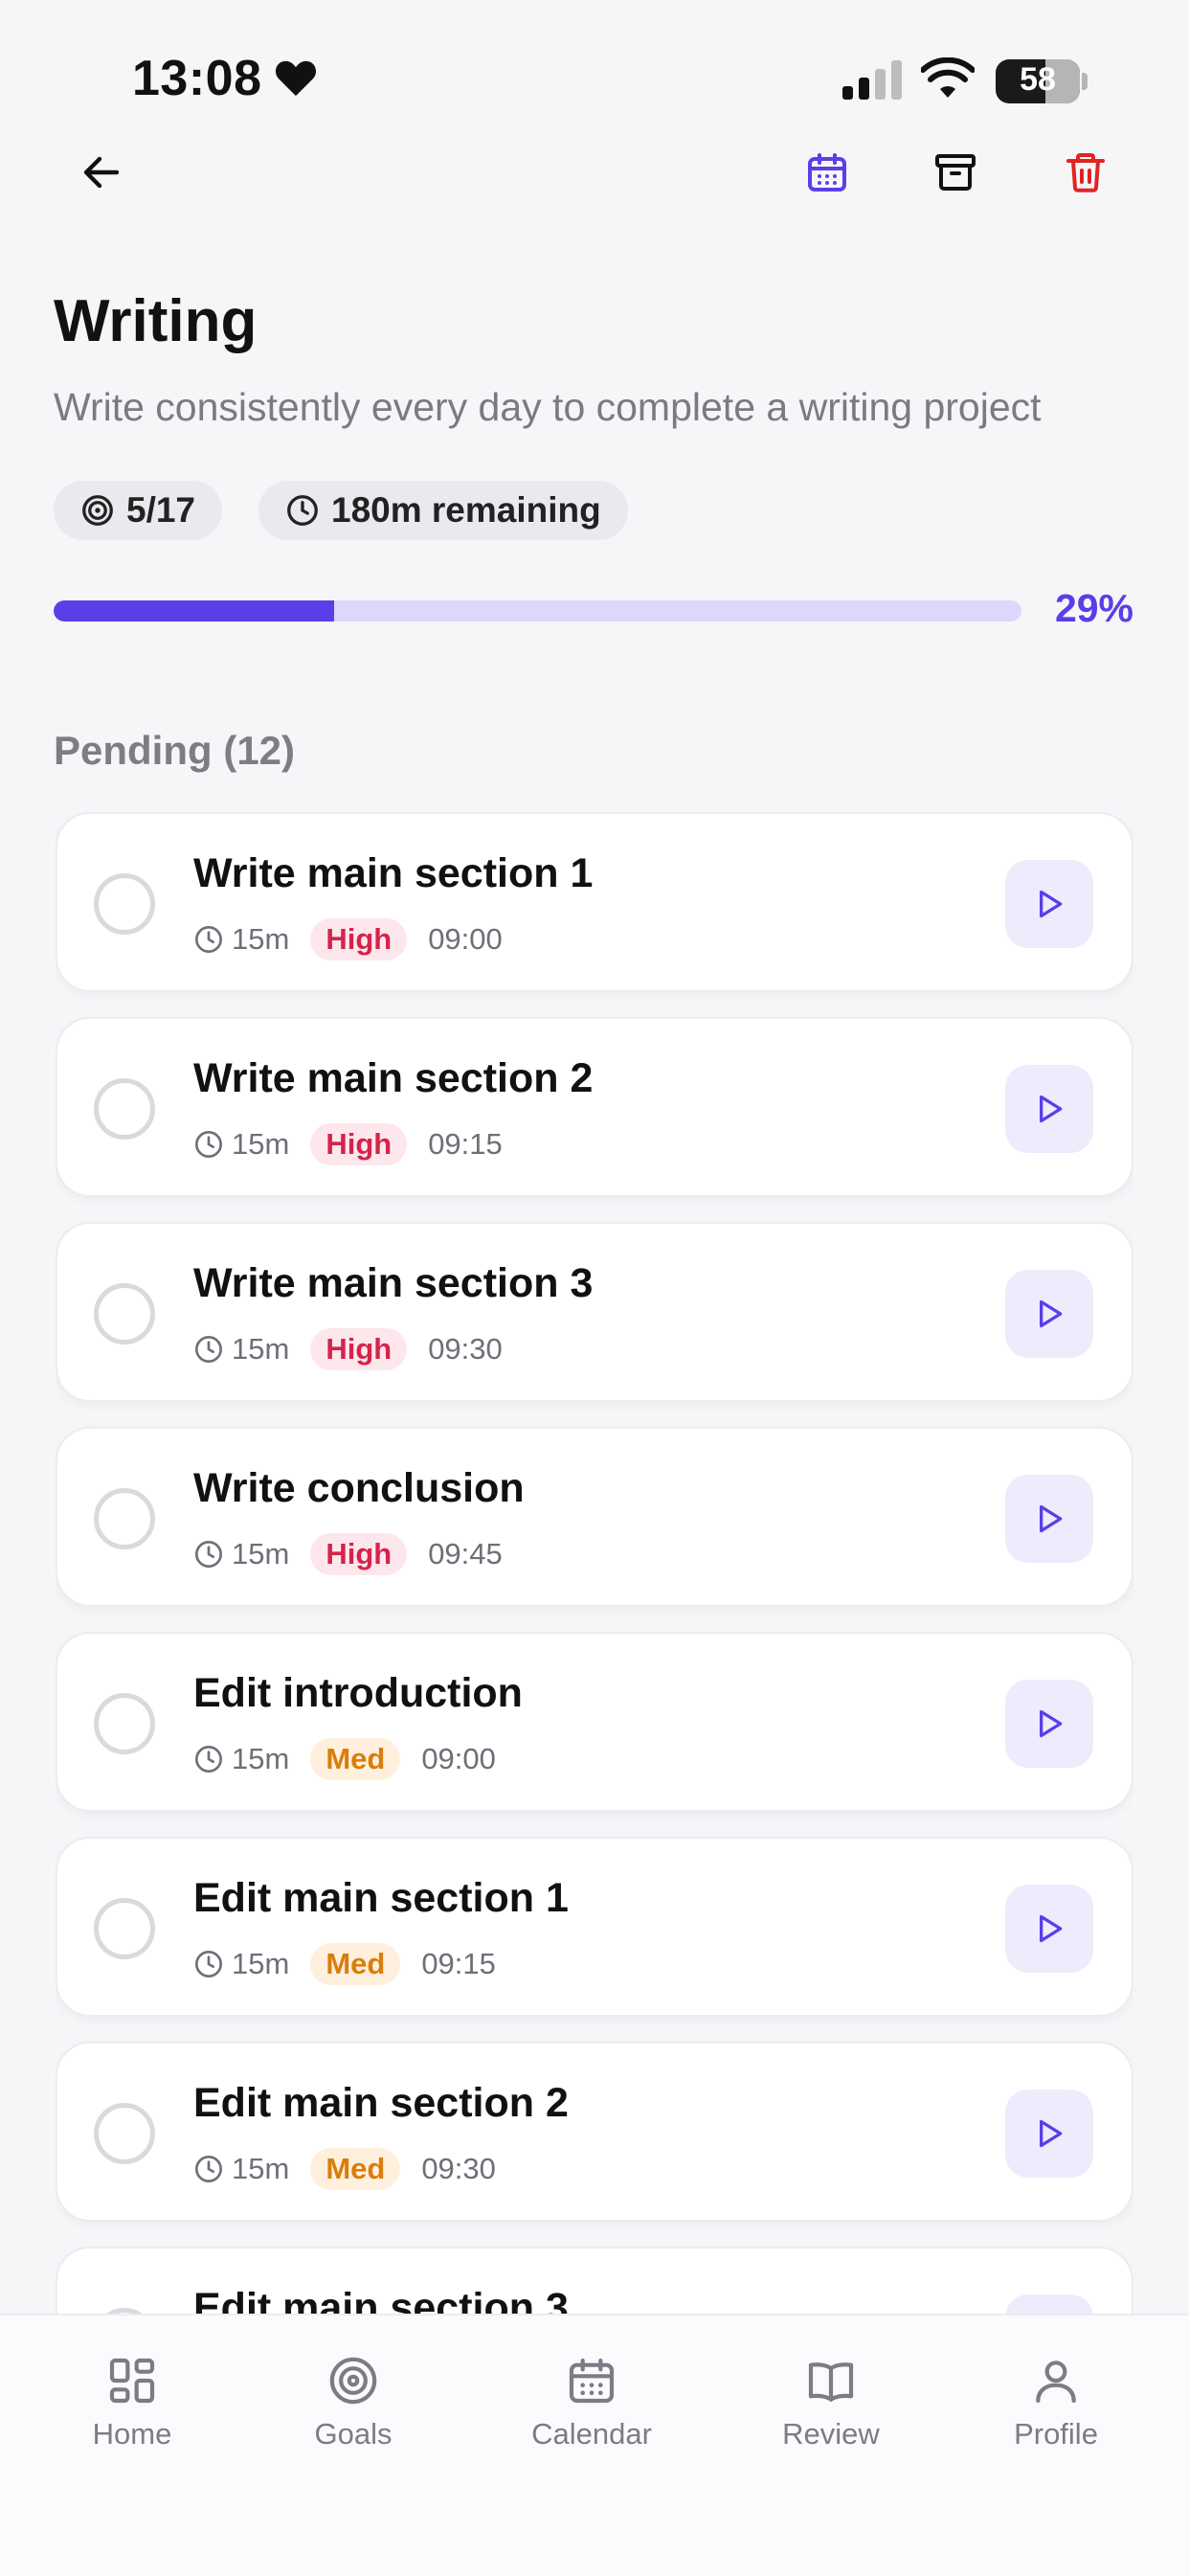  Describe the element at coordinates (381, 2299) in the screenshot. I see `task-name: Edit main section 3` at that location.